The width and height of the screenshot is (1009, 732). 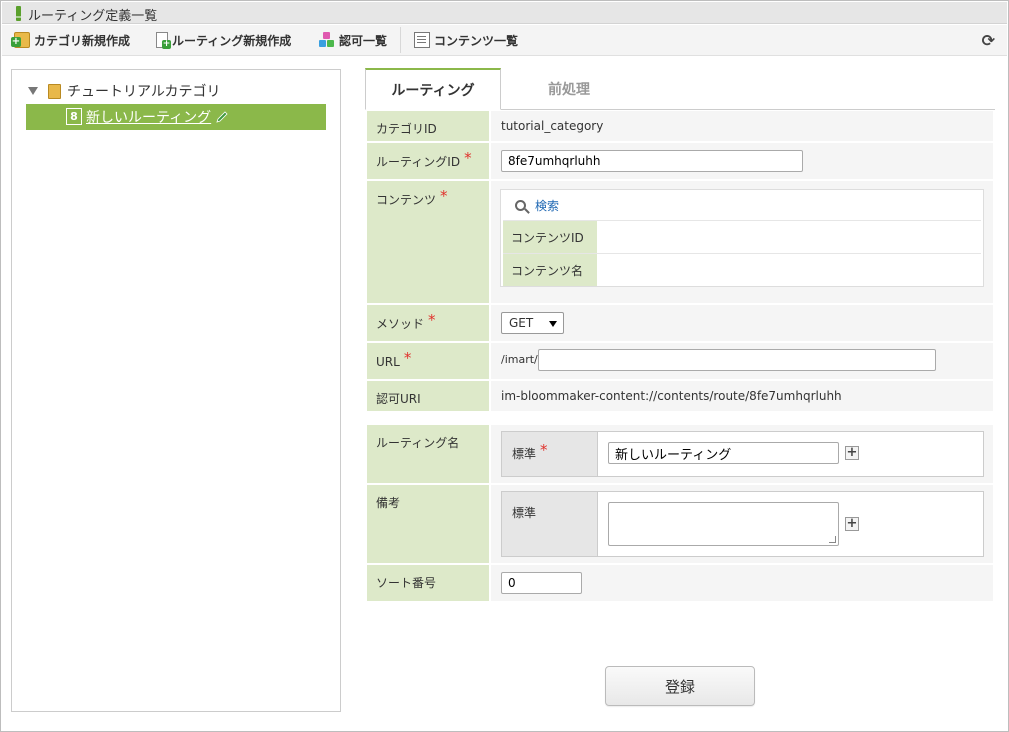 What do you see at coordinates (398, 399) in the screenshot?
I see `auth-uri-label-text: 認可URI` at bounding box center [398, 399].